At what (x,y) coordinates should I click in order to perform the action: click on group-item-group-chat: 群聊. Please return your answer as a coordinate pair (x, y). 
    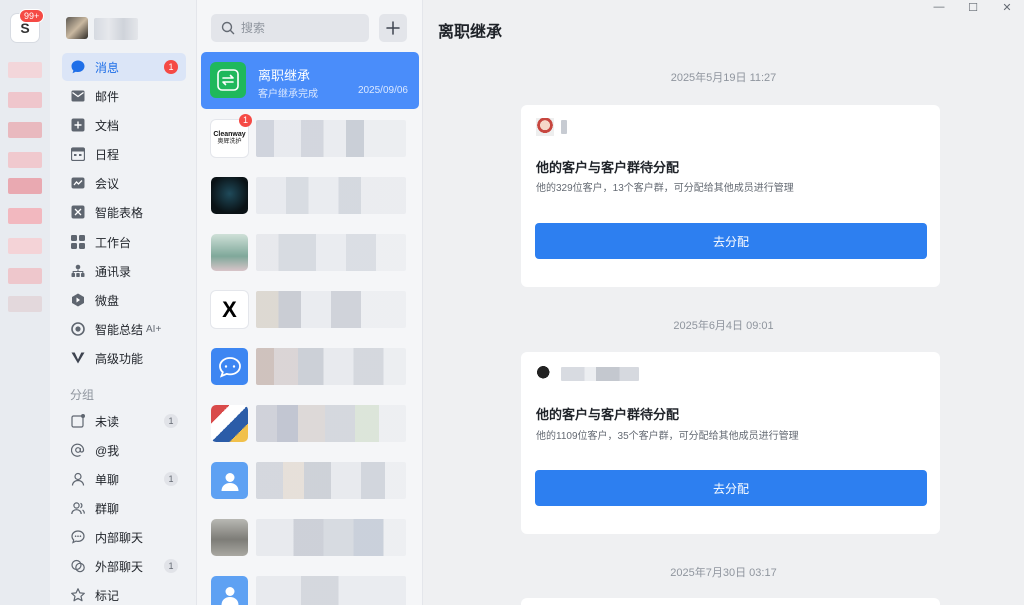
    Looking at the image, I should click on (124, 508).